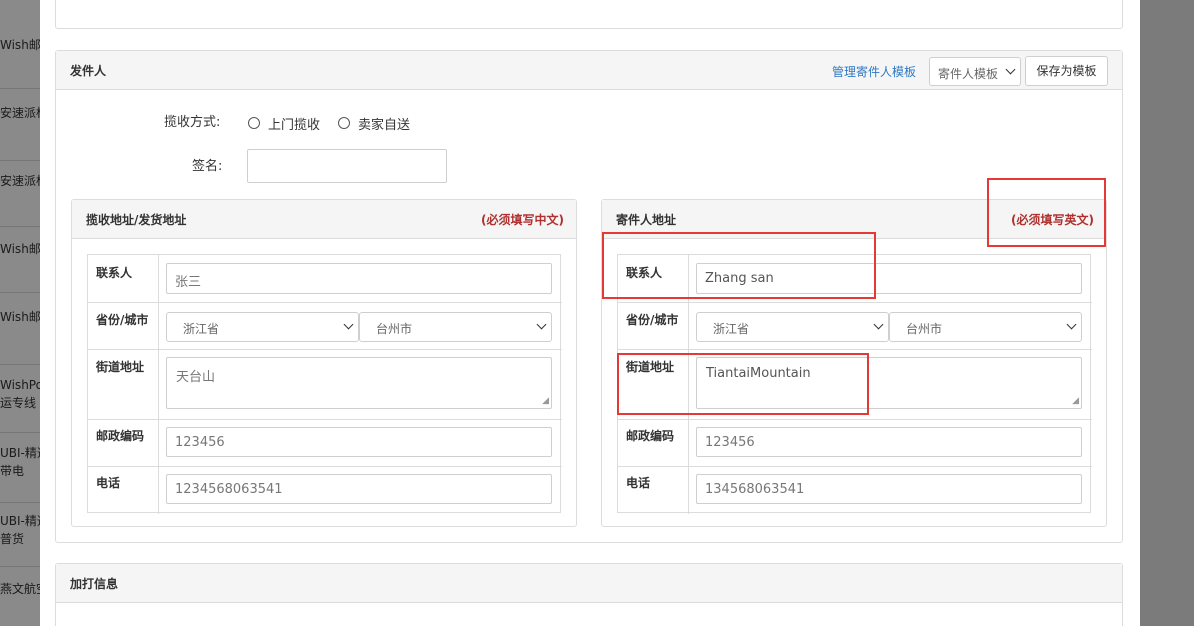 Image resolution: width=1194 pixels, height=626 pixels. I want to click on sender-panel-title: 发件人, so click(88, 71).